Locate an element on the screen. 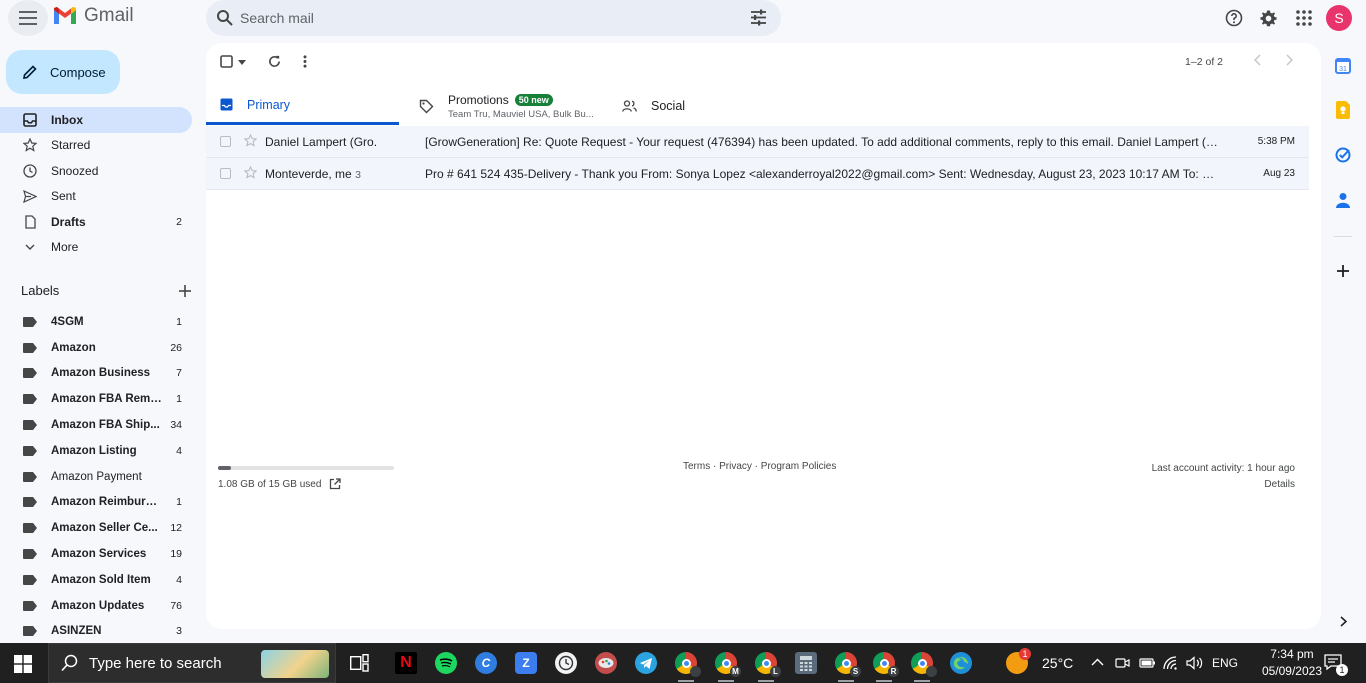 The image size is (1366, 683). label-item: Amazon FBA Remo... 1 is located at coordinates (96, 399).